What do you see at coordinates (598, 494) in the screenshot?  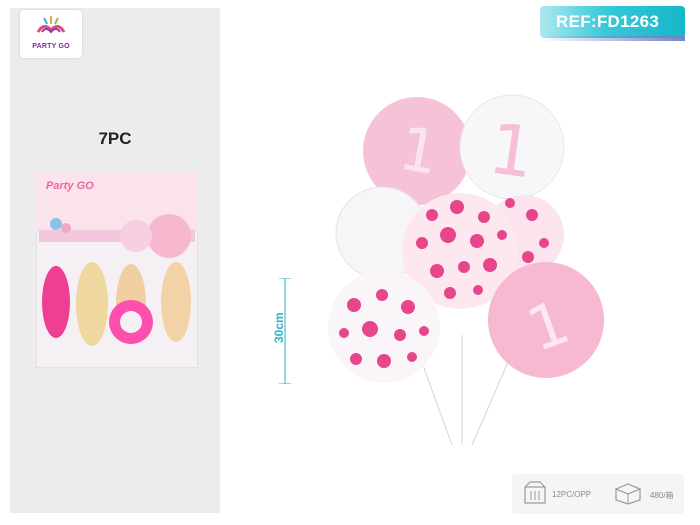 I see `packing-info: 12PC/OPP 480/箱` at bounding box center [598, 494].